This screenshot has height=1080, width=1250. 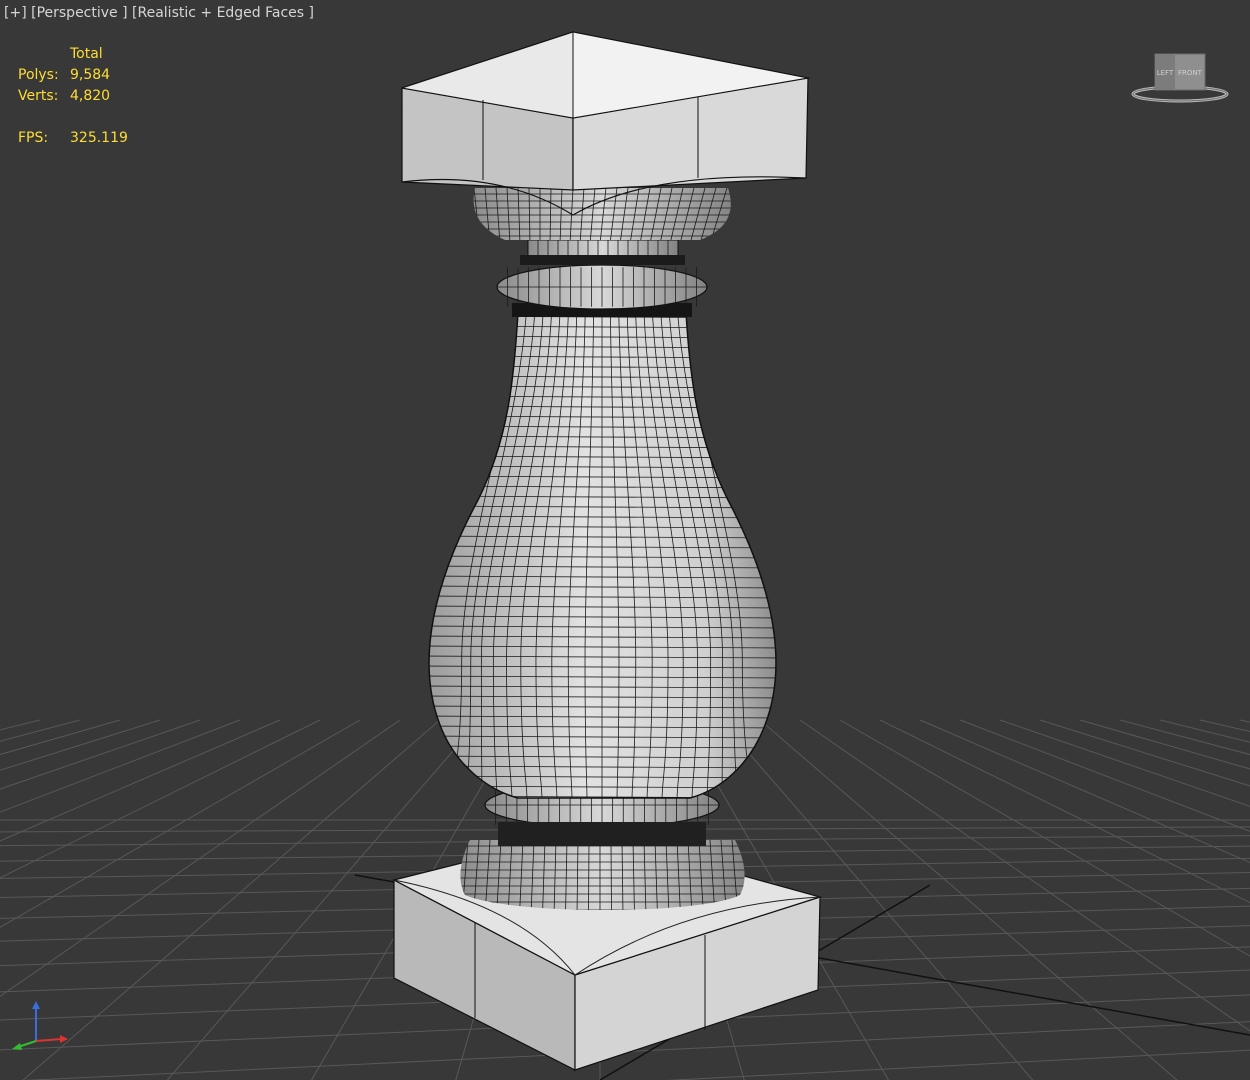 I want to click on lower-collar, so click(x=602, y=846).